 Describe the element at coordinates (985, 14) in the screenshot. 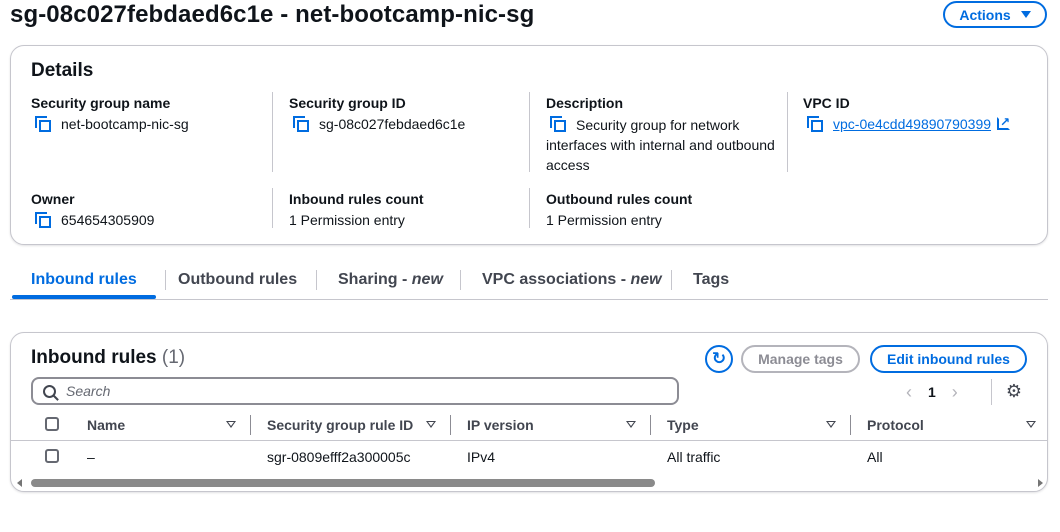

I see `actions-label: Actions` at that location.